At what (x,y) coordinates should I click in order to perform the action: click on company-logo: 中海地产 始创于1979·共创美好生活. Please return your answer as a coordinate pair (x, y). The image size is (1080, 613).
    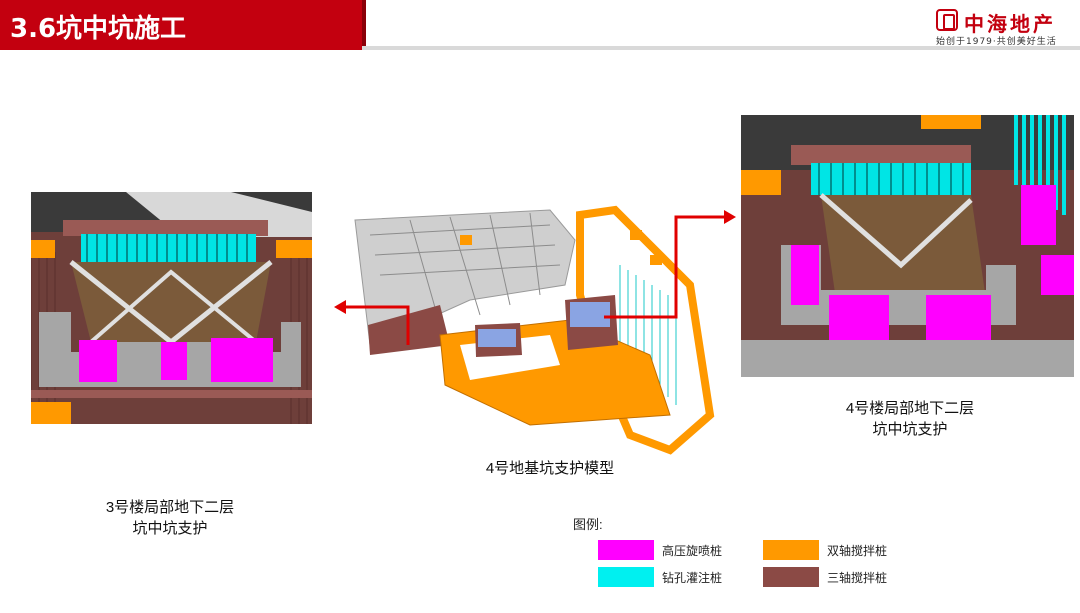
    Looking at the image, I should click on (1005, 26).